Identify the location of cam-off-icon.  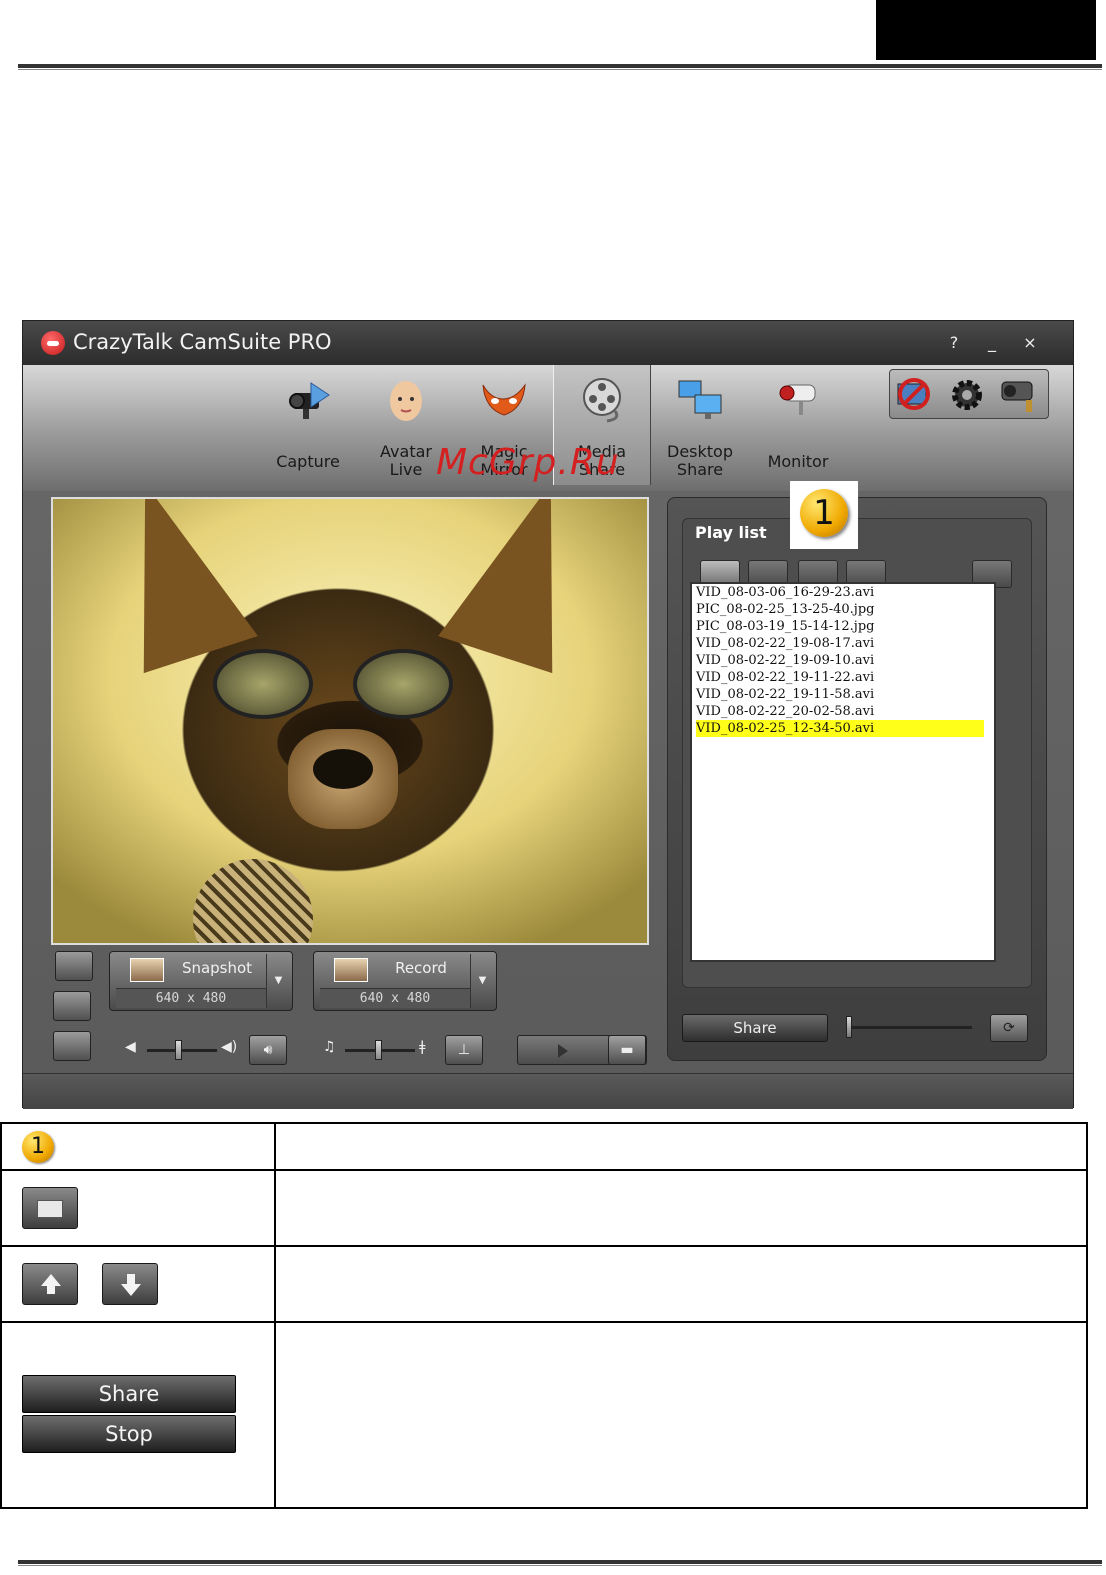
(915, 395).